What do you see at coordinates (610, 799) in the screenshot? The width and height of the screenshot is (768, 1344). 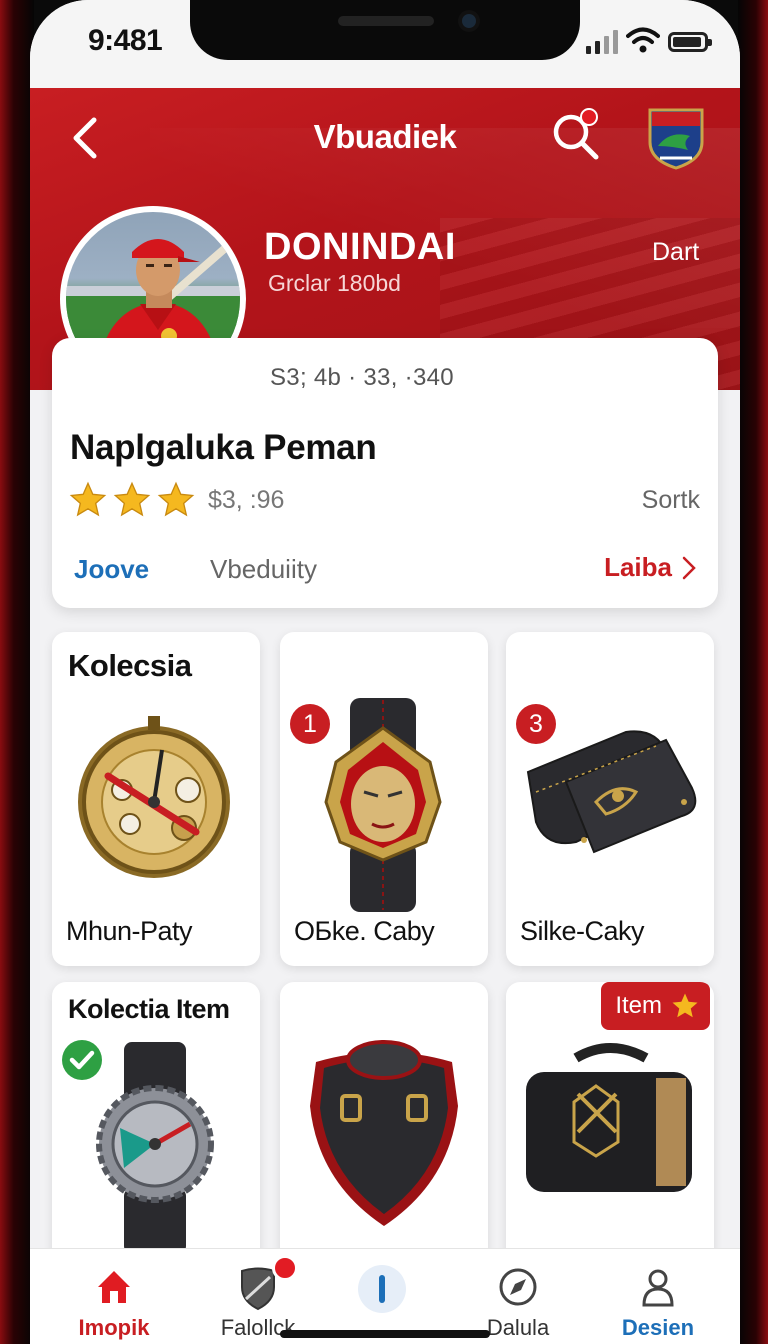 I see `product-card: 3 Silke-Caky` at bounding box center [610, 799].